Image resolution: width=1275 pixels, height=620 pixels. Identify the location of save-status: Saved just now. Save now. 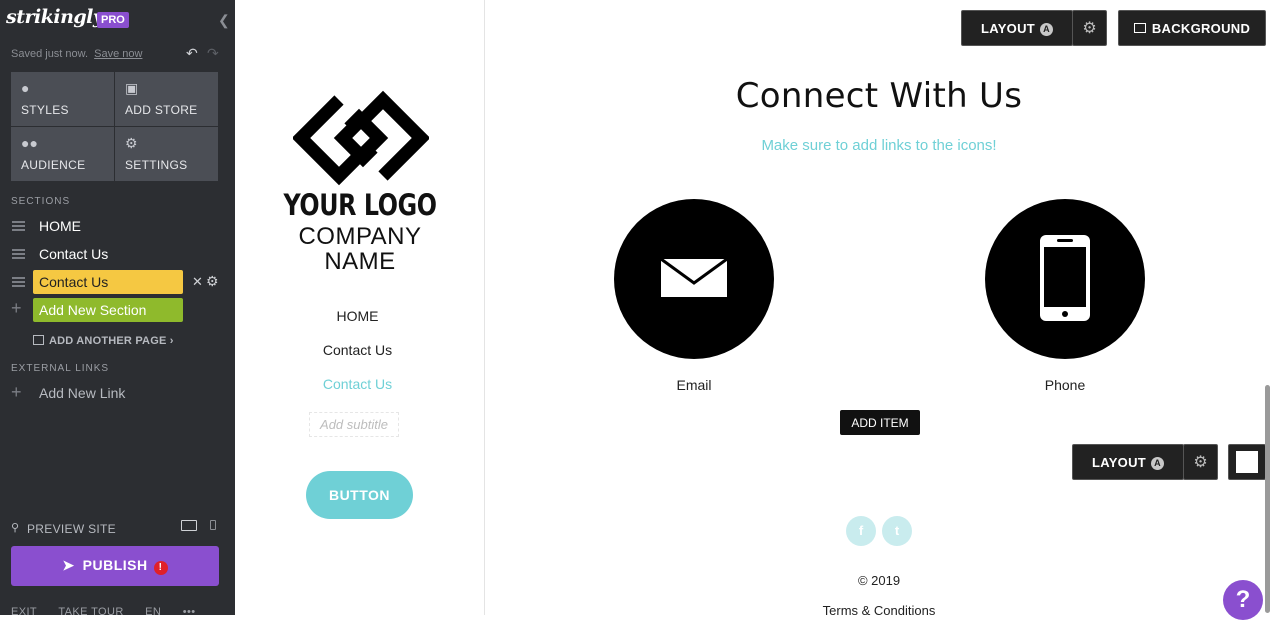
(76, 54).